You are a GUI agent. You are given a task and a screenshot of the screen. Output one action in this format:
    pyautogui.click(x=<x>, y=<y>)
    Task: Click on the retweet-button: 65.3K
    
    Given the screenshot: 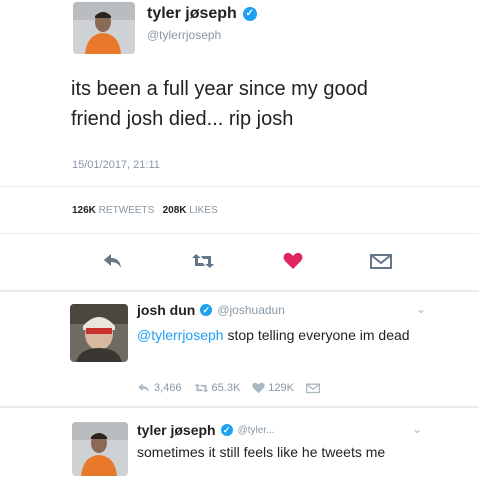 What is the action you would take?
    pyautogui.click(x=217, y=388)
    